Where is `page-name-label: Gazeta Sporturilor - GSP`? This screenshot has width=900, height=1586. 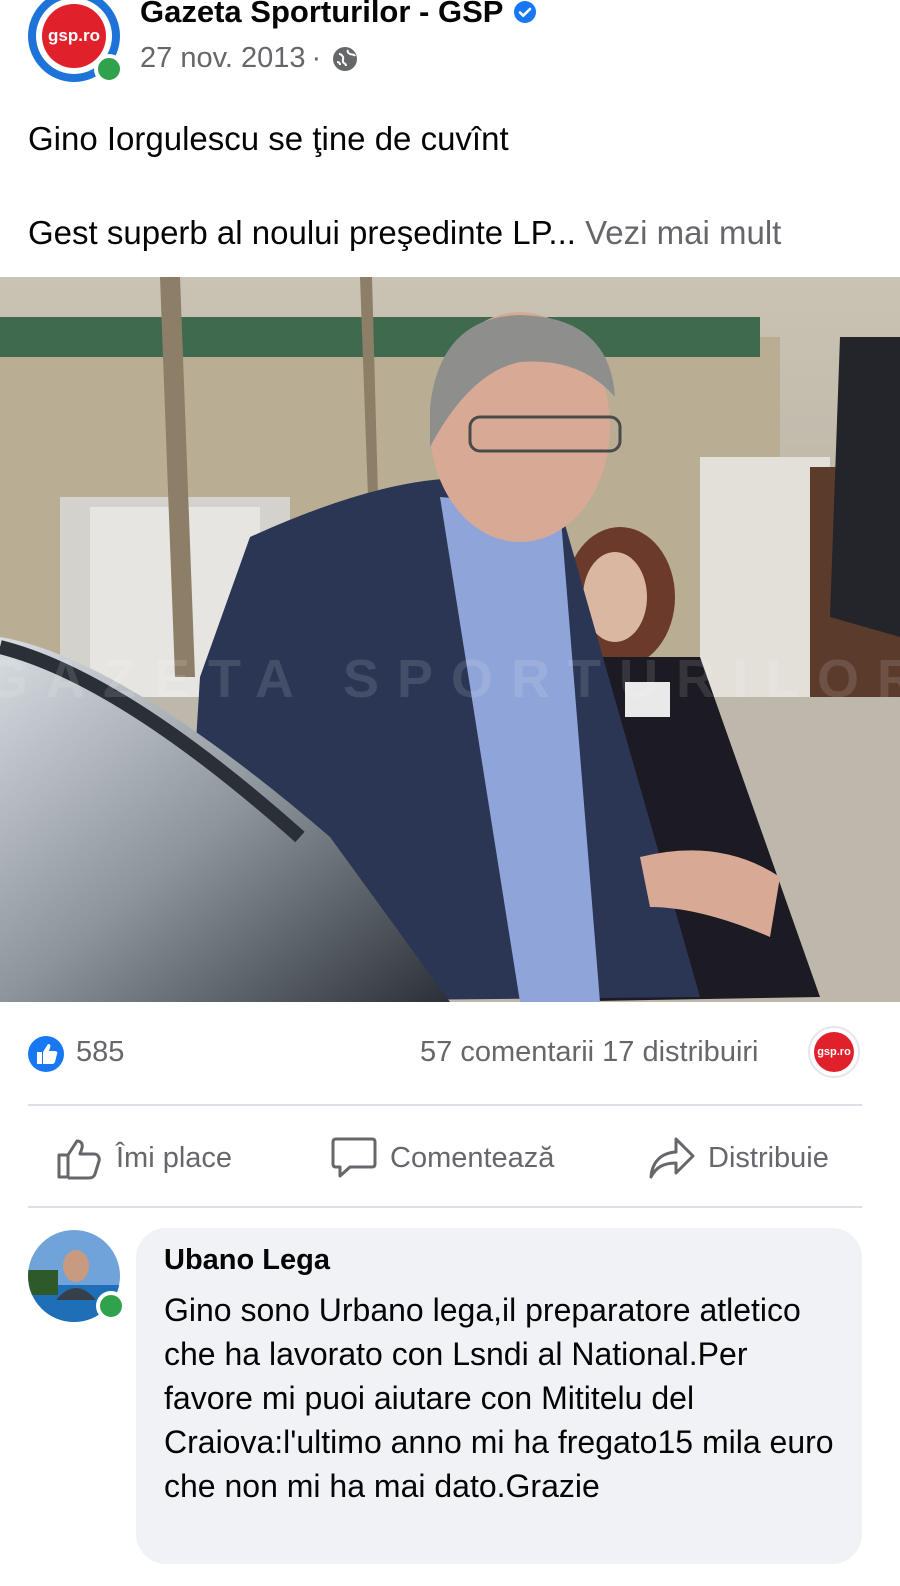 page-name-label: Gazeta Sporturilor - GSP is located at coordinates (321, 15).